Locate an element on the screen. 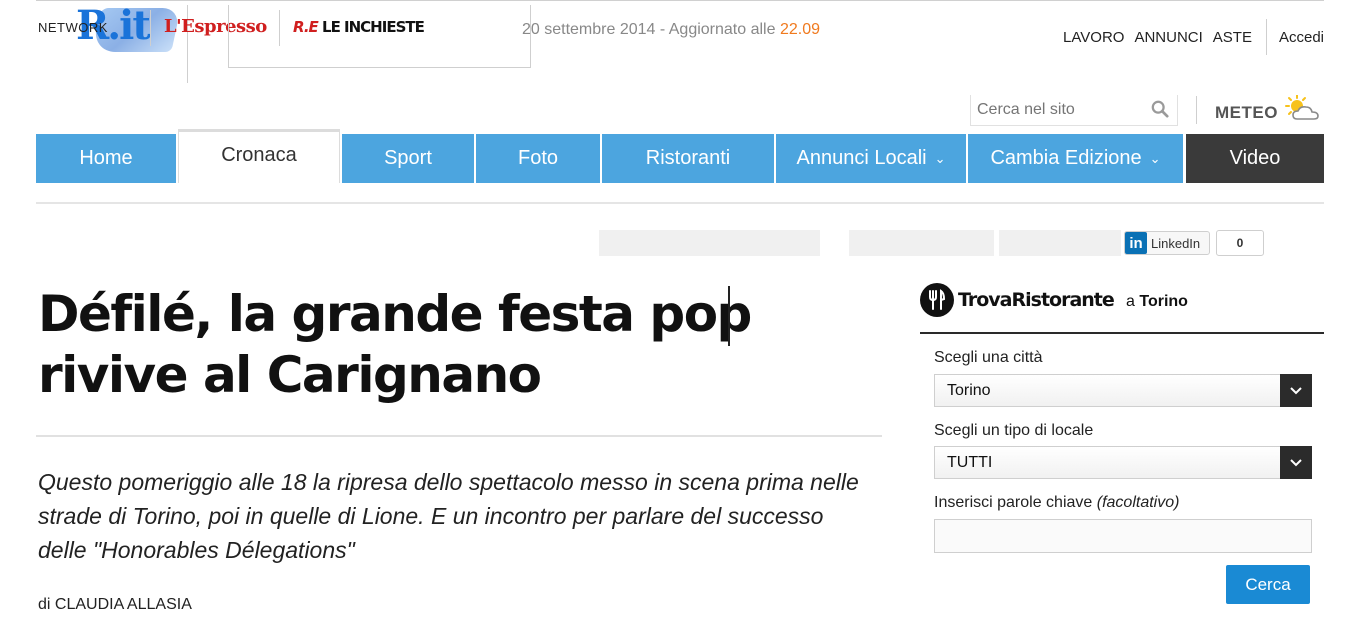 The height and width of the screenshot is (633, 1362). nav-ristoranti: Ristoranti is located at coordinates (688, 158).